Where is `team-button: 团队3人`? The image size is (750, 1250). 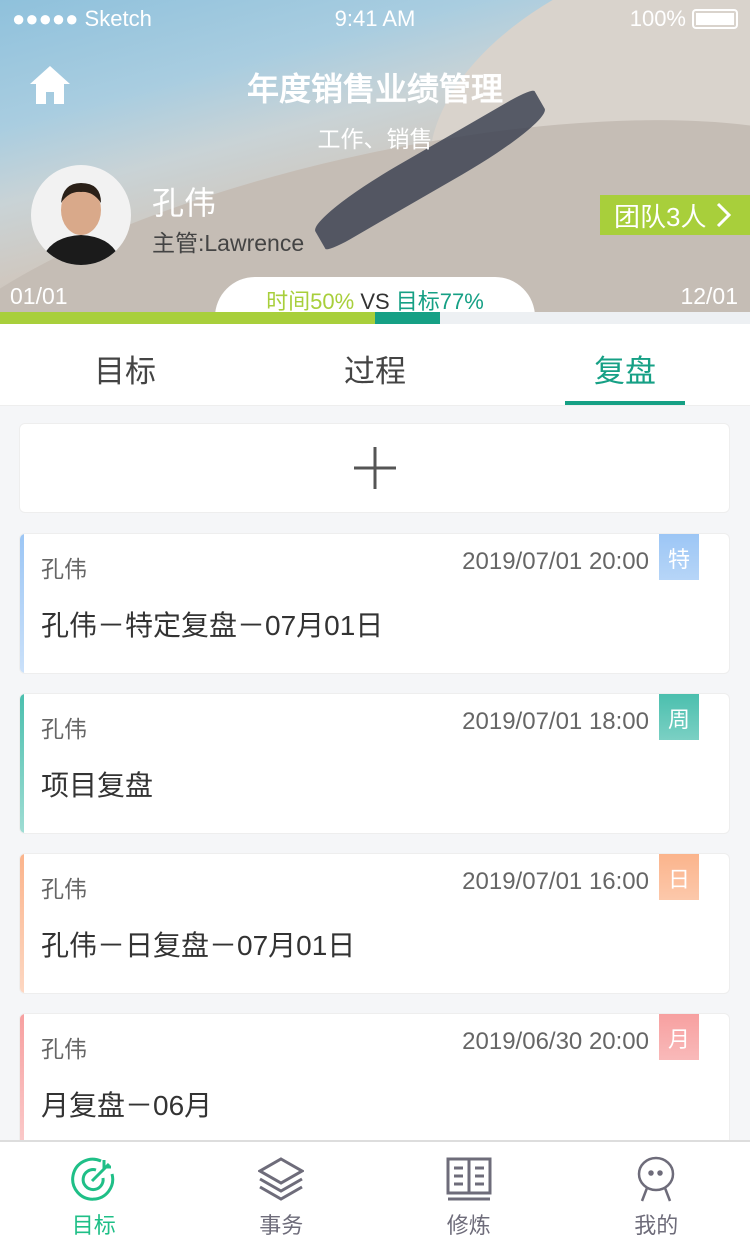 team-button: 团队3人 is located at coordinates (675, 215).